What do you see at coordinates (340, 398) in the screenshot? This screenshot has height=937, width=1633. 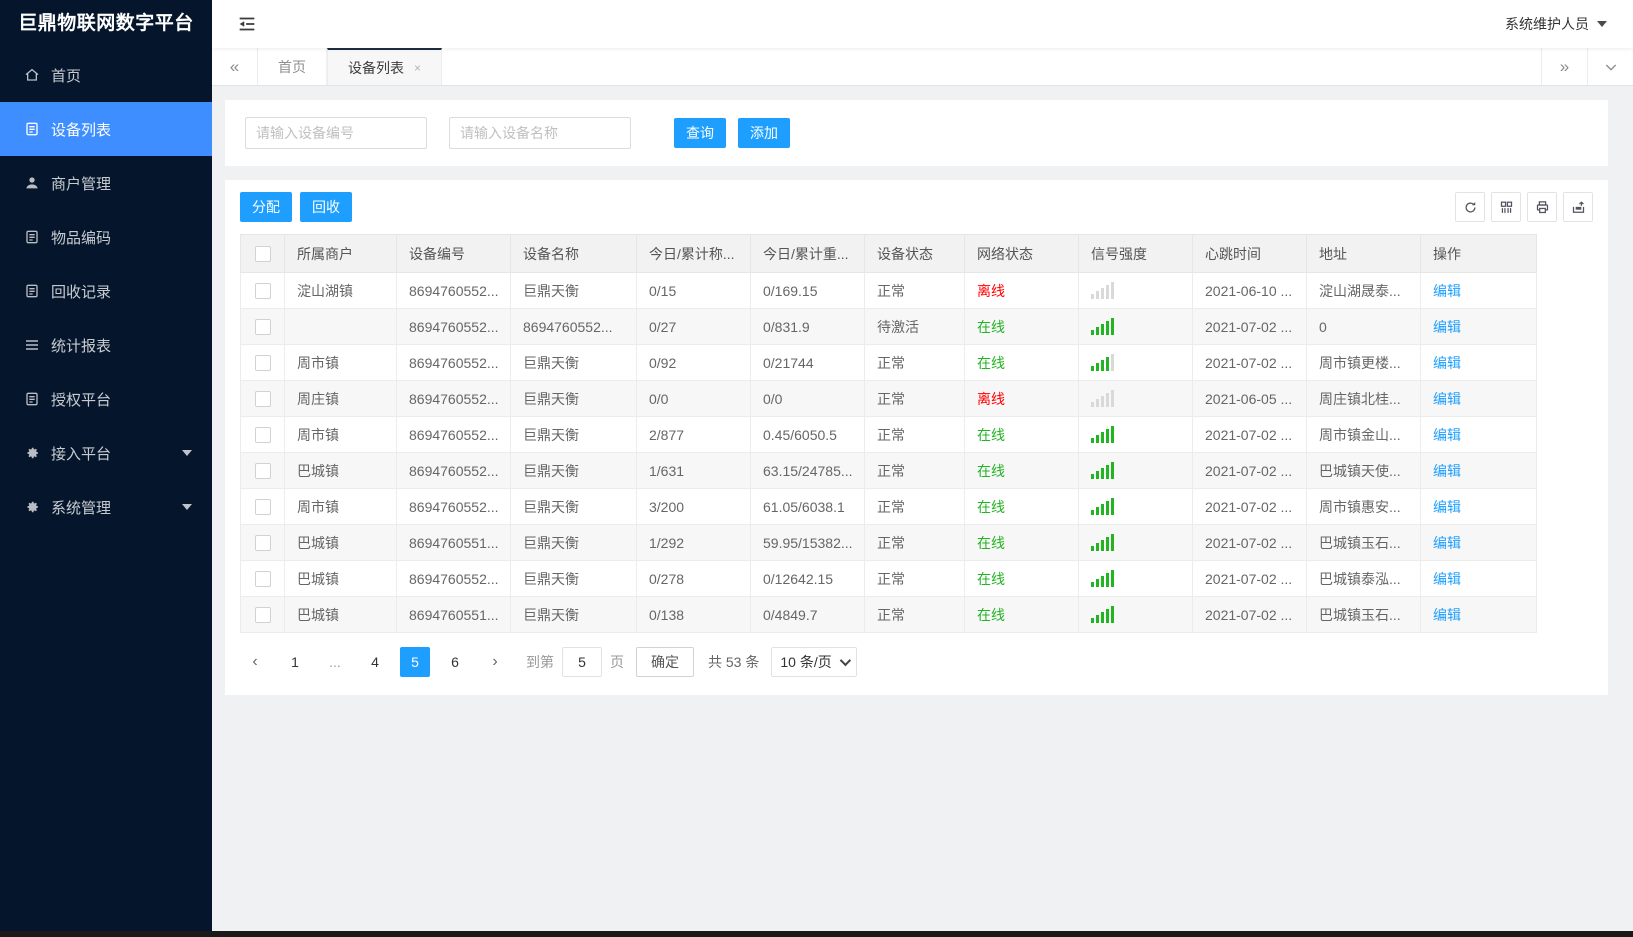 I see `merchant-cell: 周庄镇` at bounding box center [340, 398].